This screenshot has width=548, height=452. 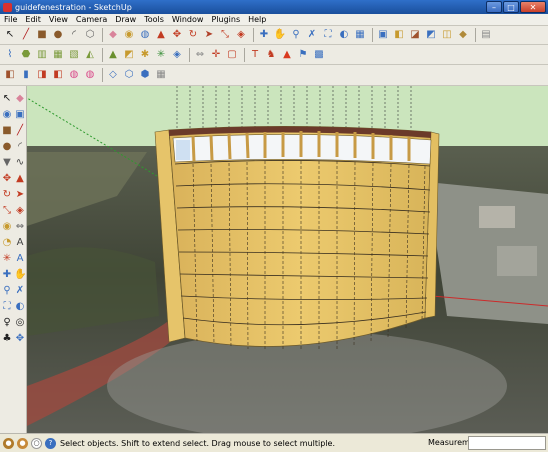 I want to click on paint-tool-icon: ◉, so click(x=7, y=114).